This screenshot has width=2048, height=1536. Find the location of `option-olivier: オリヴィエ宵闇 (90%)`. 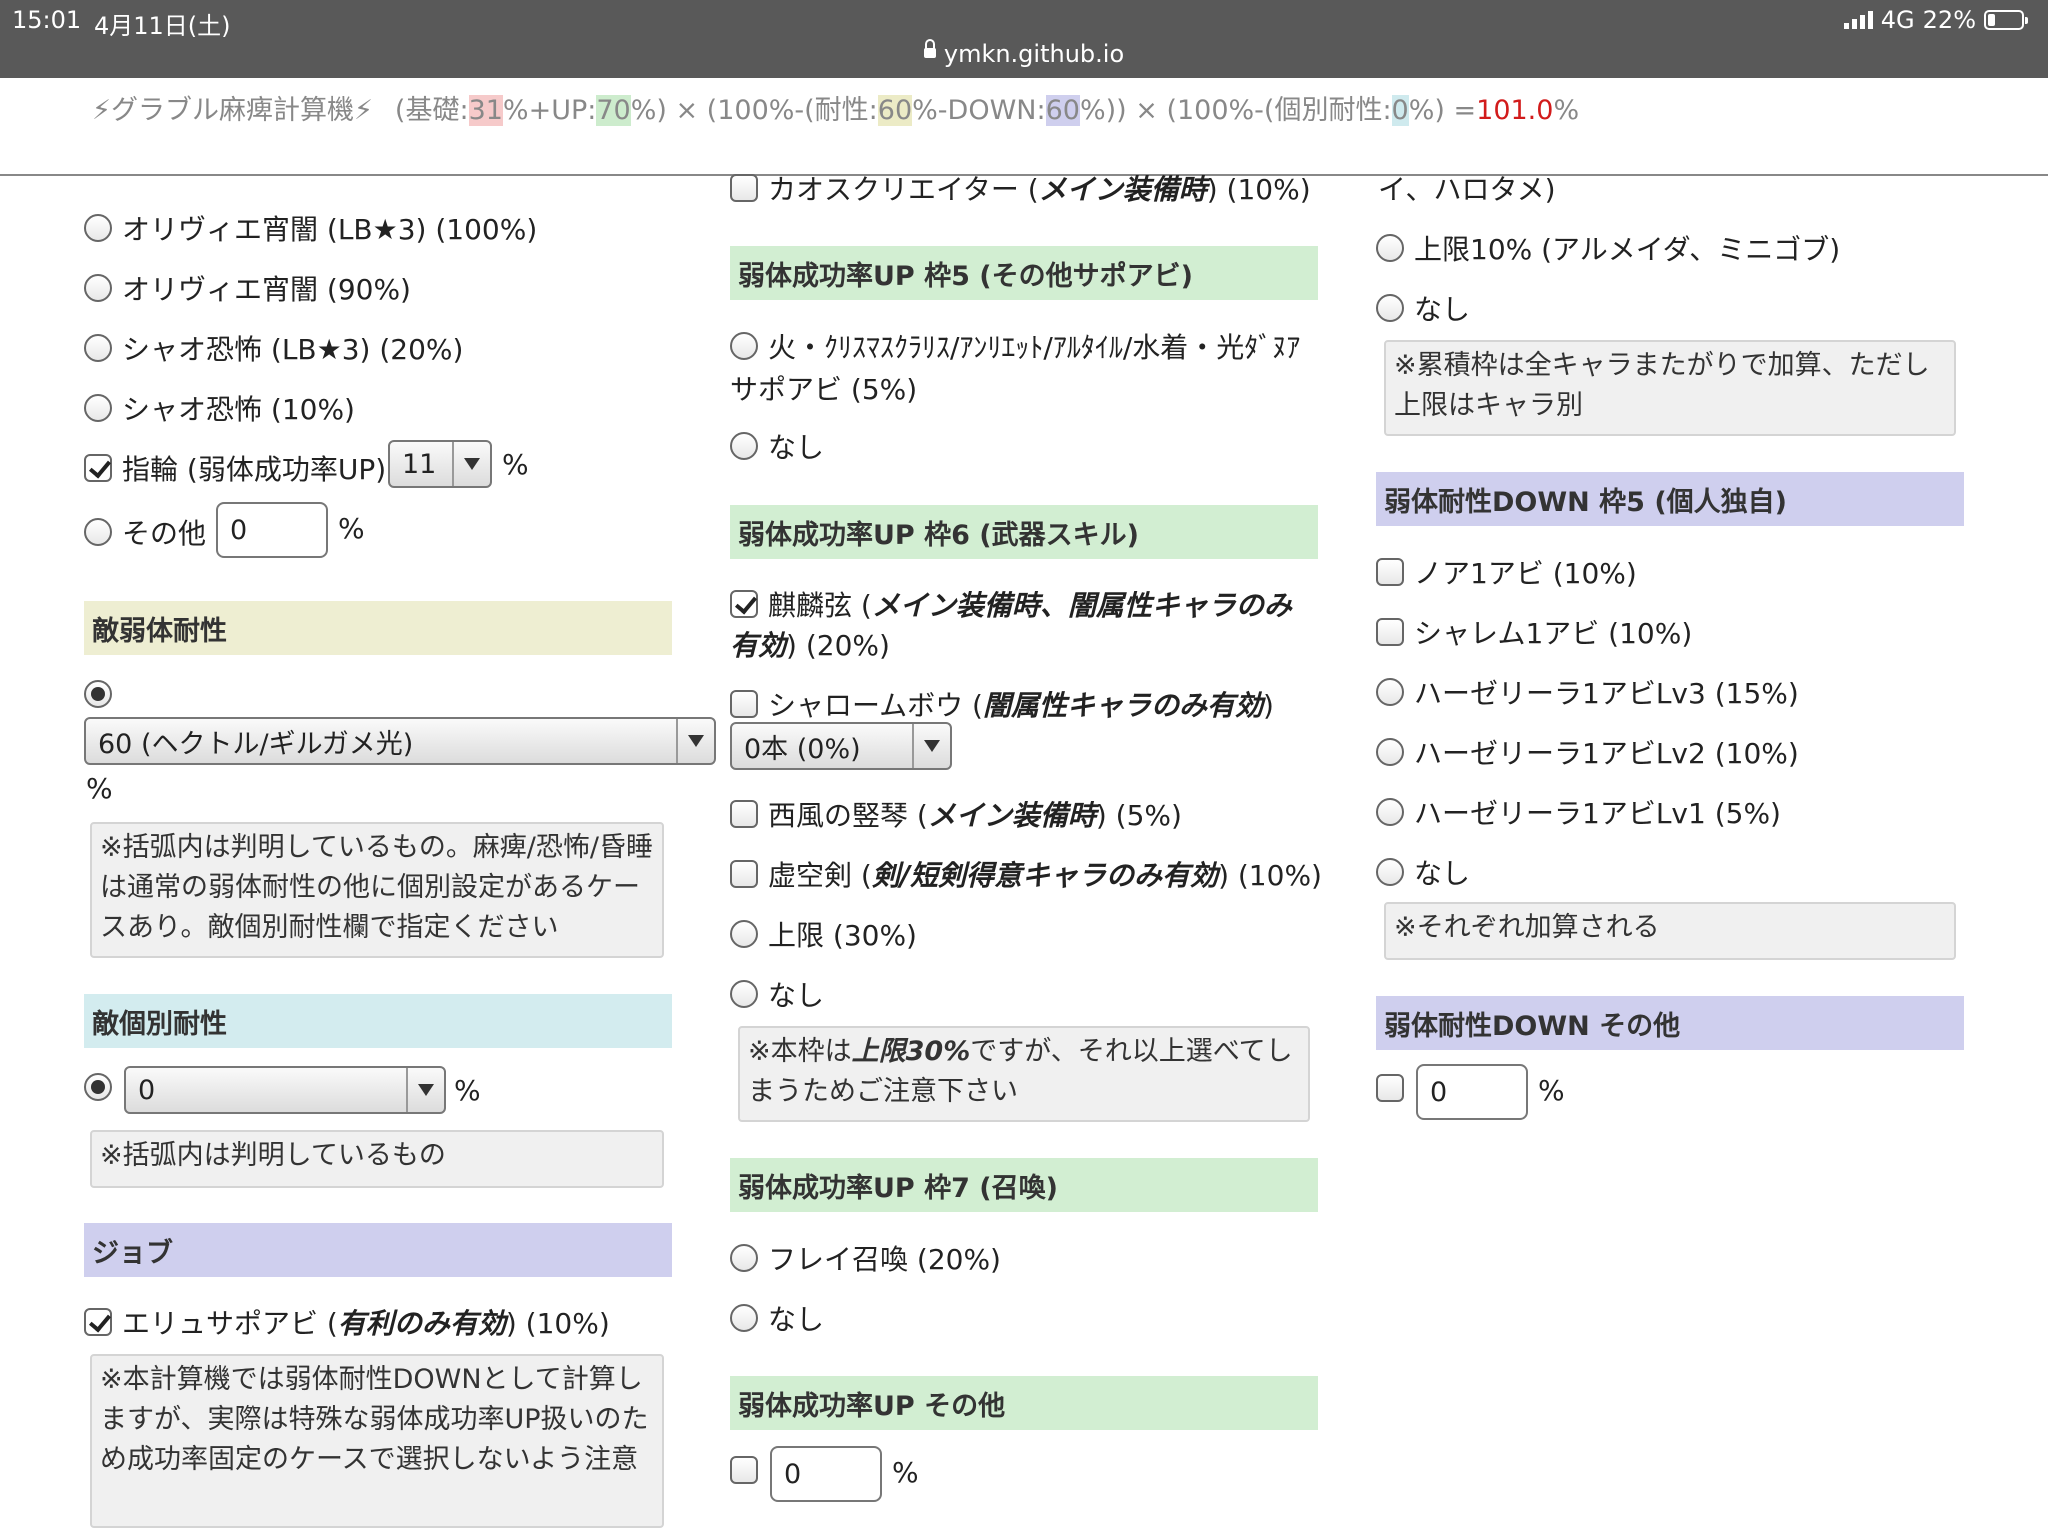

option-olivier: オリヴィエ宵闇 (90%) is located at coordinates (247, 288).